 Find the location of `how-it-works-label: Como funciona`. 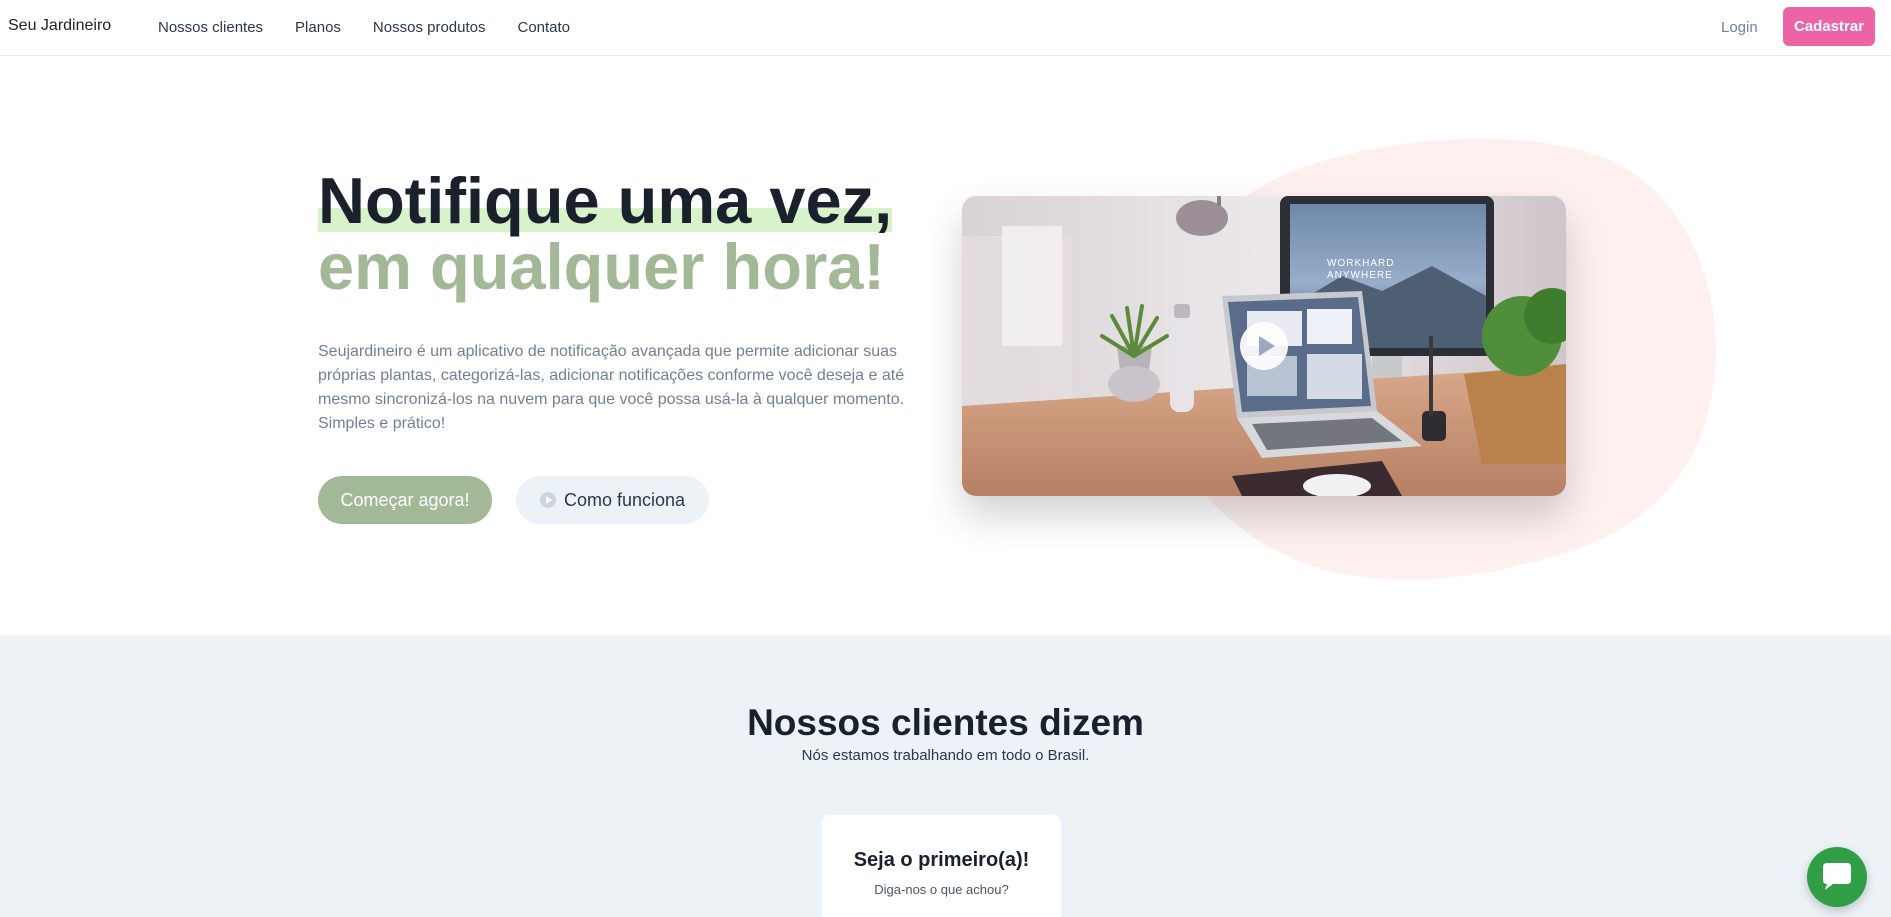

how-it-works-label: Como funciona is located at coordinates (624, 499).